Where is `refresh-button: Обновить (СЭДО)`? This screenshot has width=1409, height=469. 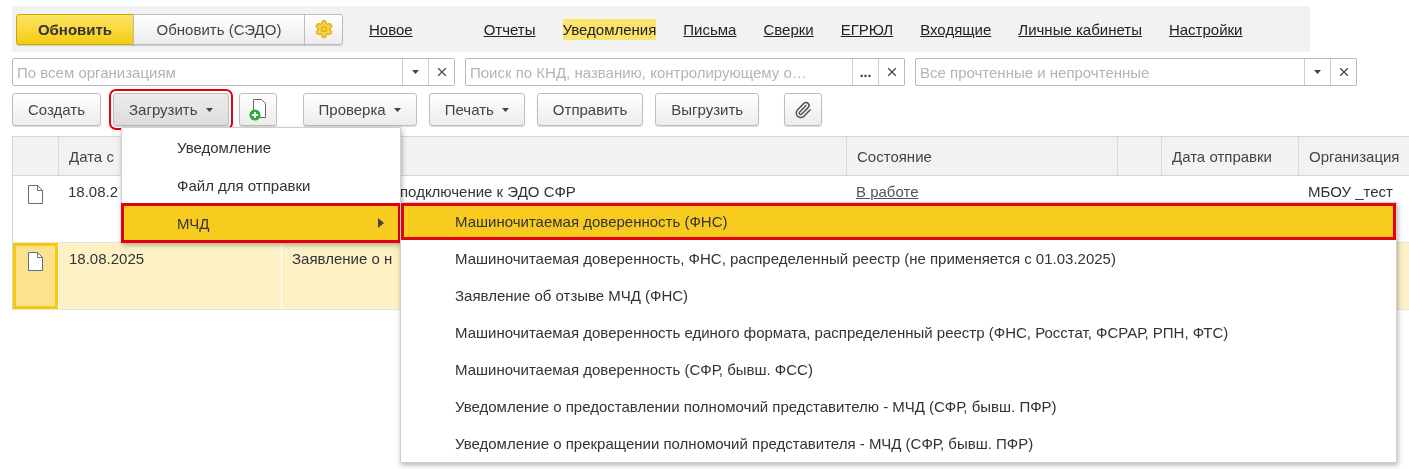 refresh-button: Обновить (СЭДО) is located at coordinates (219, 29).